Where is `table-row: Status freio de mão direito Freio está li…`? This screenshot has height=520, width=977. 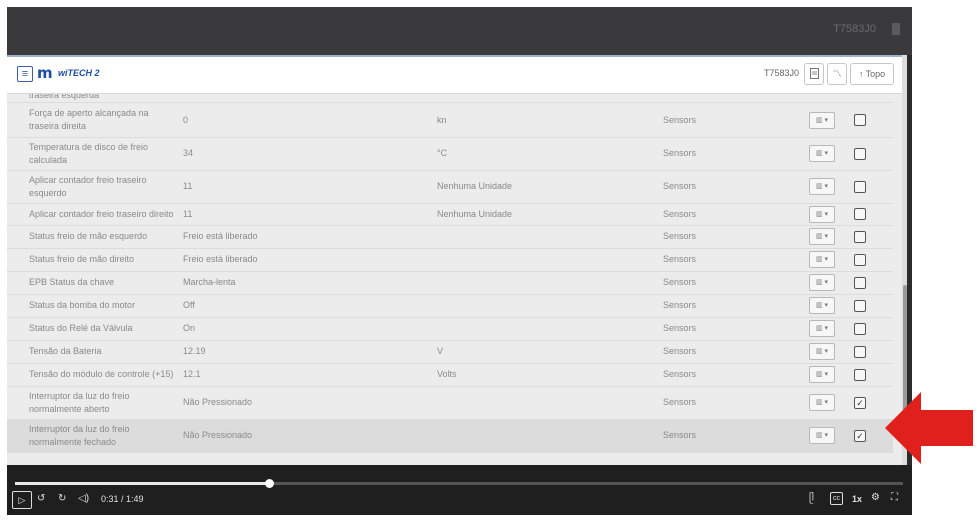 table-row: Status freio de mão direito Freio está li… is located at coordinates (450, 260).